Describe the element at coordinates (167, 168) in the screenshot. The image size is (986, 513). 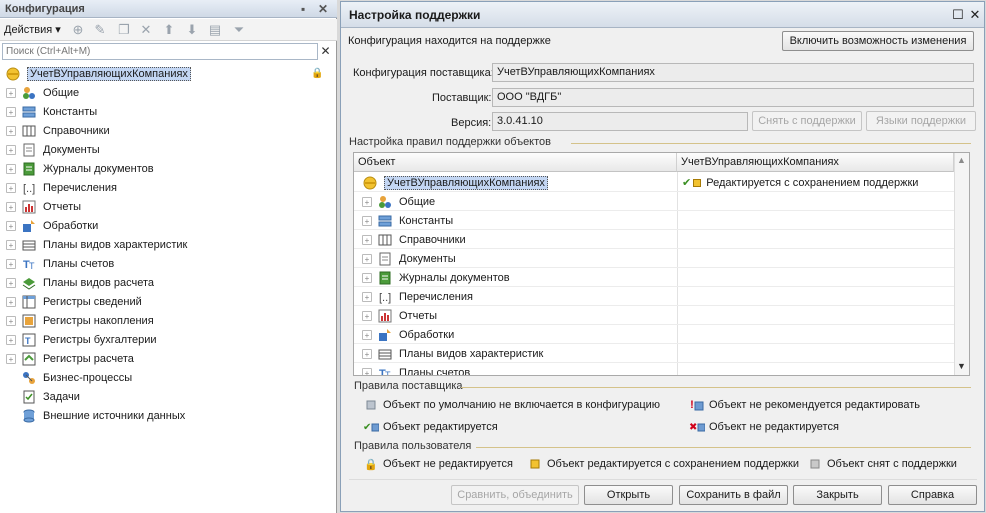
I see `tree-item: + Журналы документов` at that location.